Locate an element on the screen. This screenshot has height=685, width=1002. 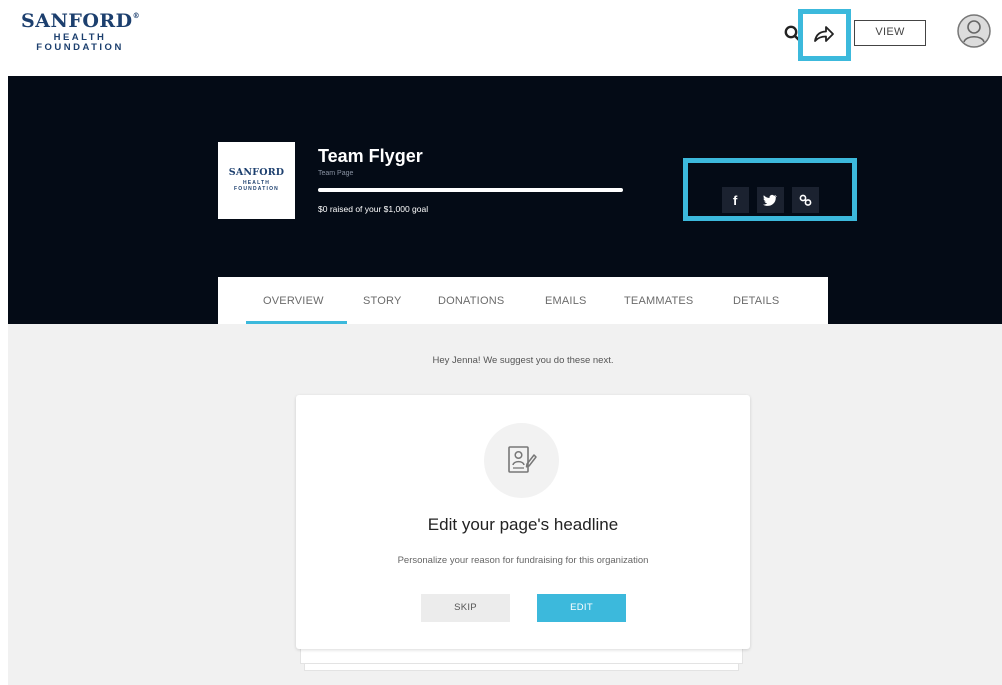
skip-button: SKIP is located at coordinates (465, 608).